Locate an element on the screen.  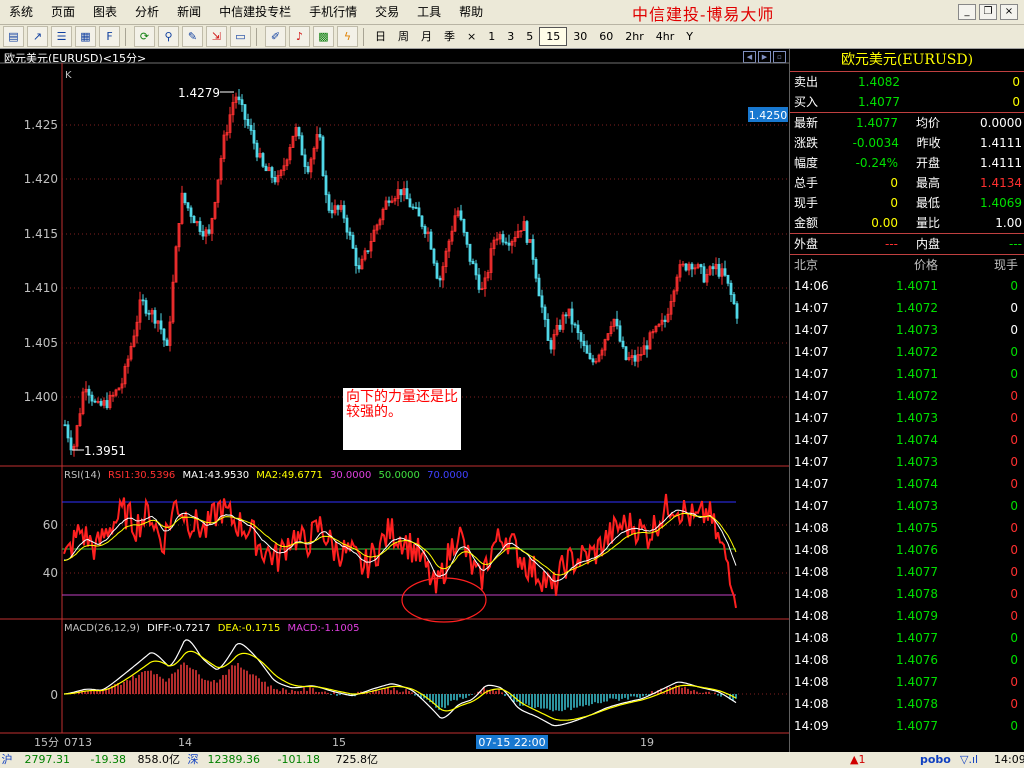
window-icon: ▭ is located at coordinates (240, 36).